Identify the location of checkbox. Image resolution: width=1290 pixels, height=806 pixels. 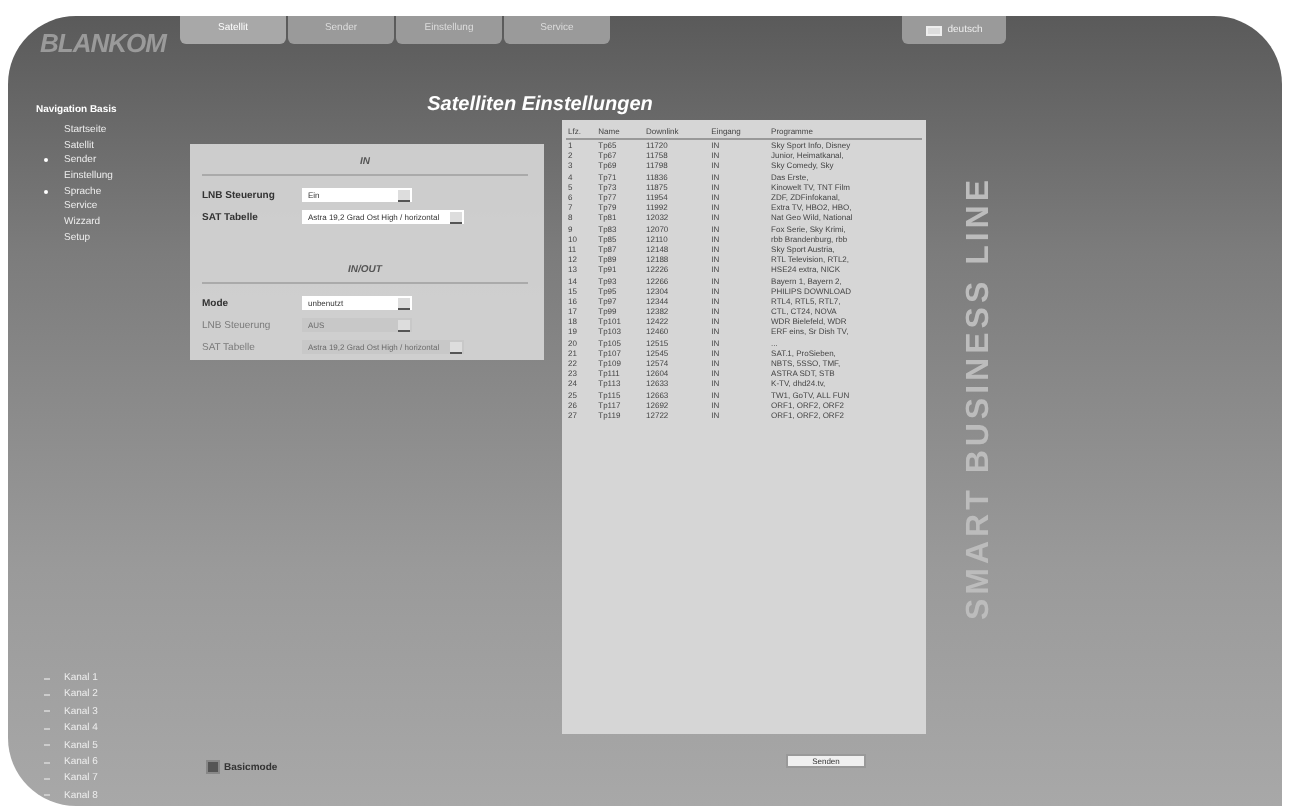
(213, 767).